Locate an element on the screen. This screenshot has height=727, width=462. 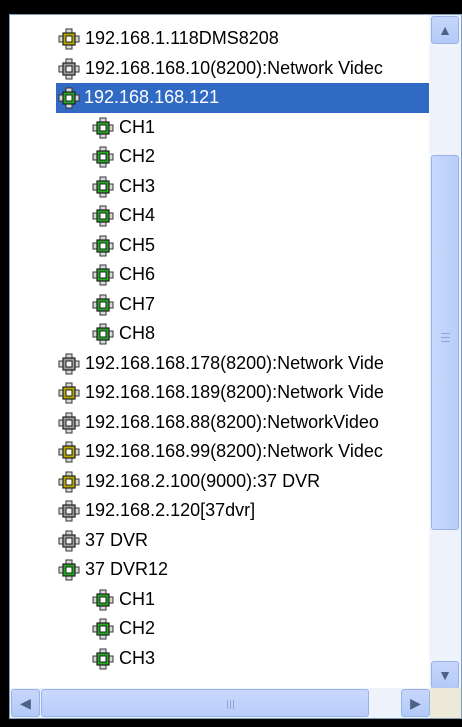
tree-device-item: 192.168.2.120[37dvr] is located at coordinates (220, 511).